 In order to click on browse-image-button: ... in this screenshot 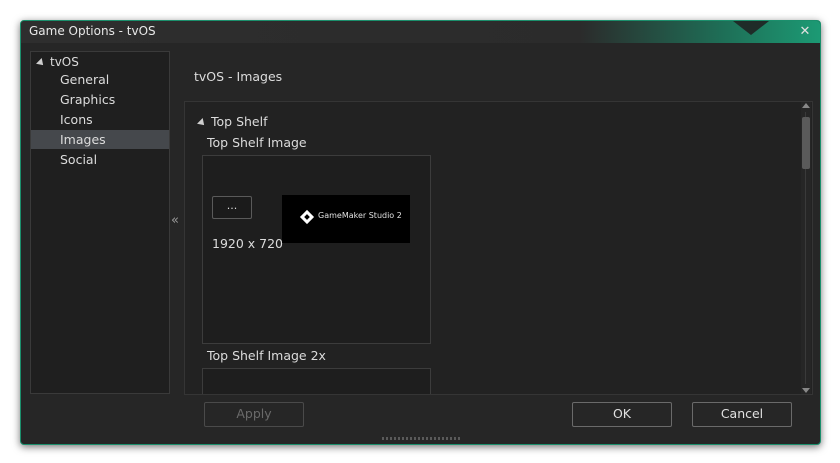, I will do `click(232, 207)`.